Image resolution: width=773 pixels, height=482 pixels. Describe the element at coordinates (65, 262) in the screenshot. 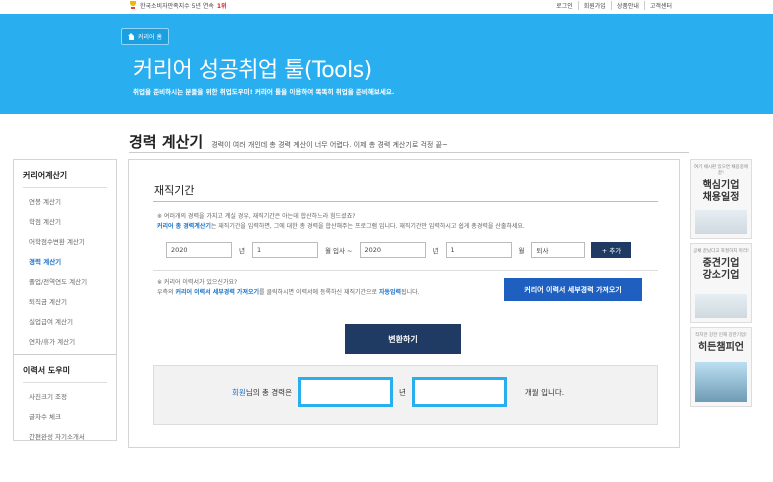

I see `sidebar-item-career: 경력 계산기` at that location.